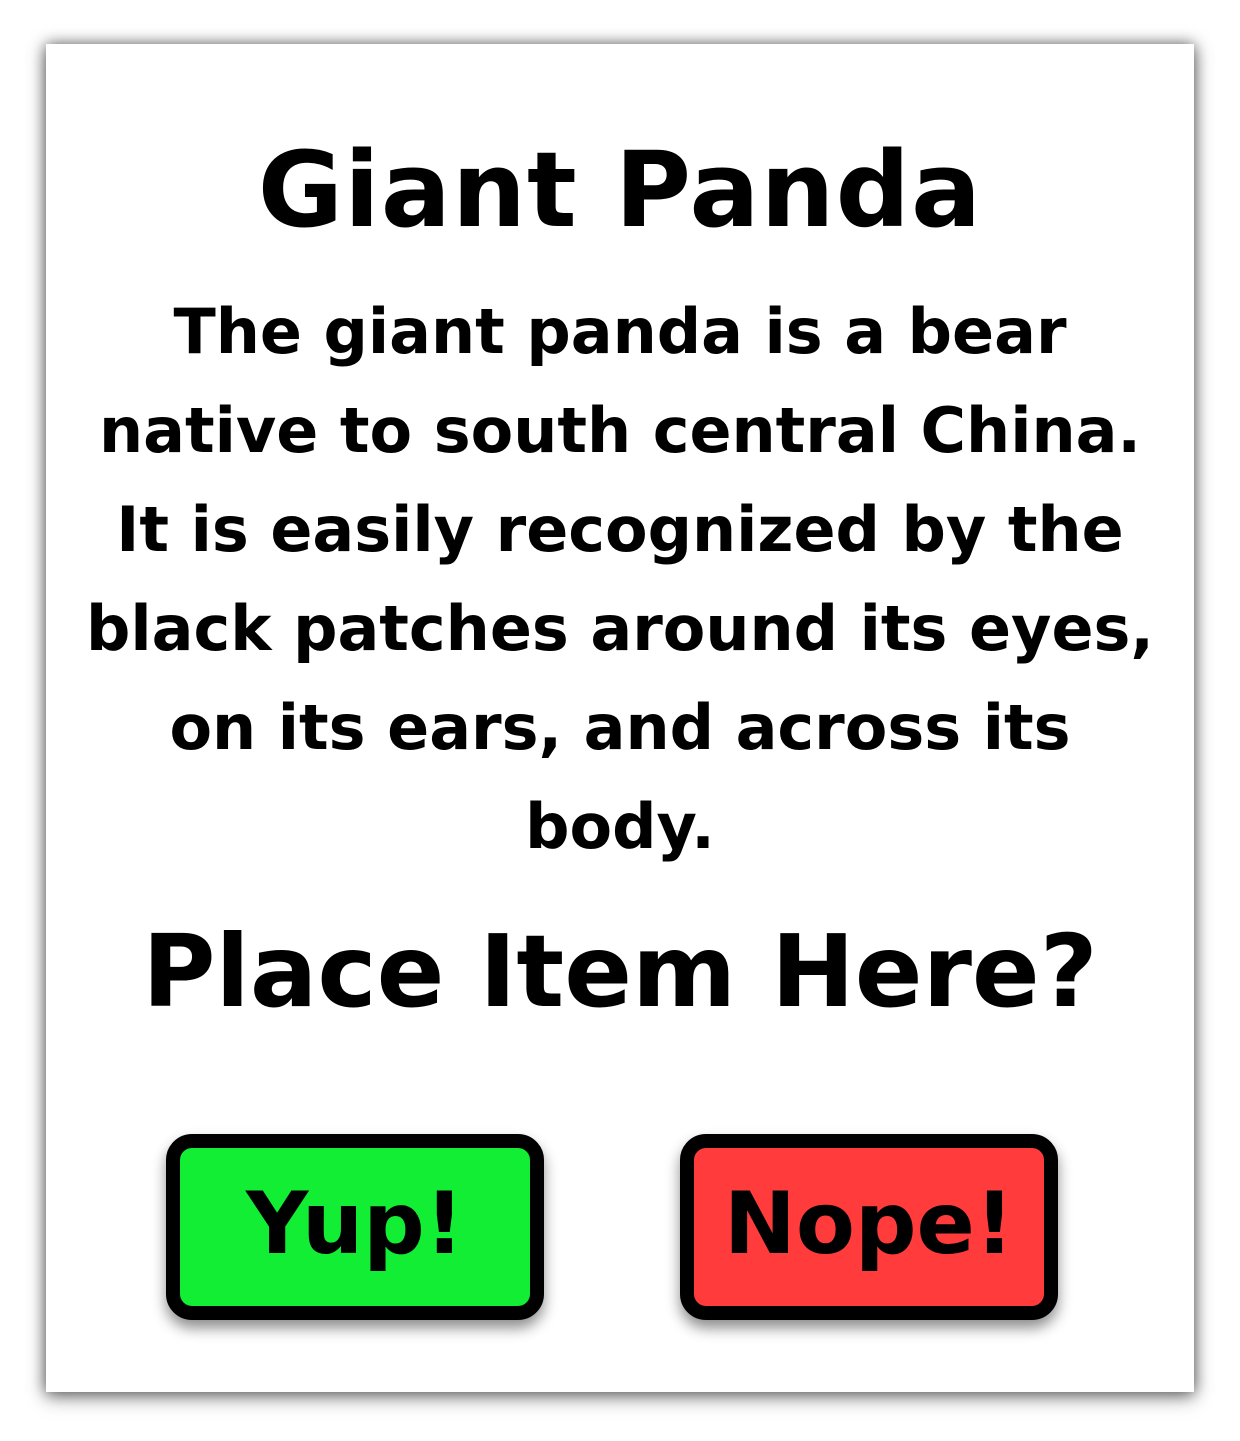 The image size is (1240, 1441). I want to click on nope-button-label: Nope!, so click(869, 1224).